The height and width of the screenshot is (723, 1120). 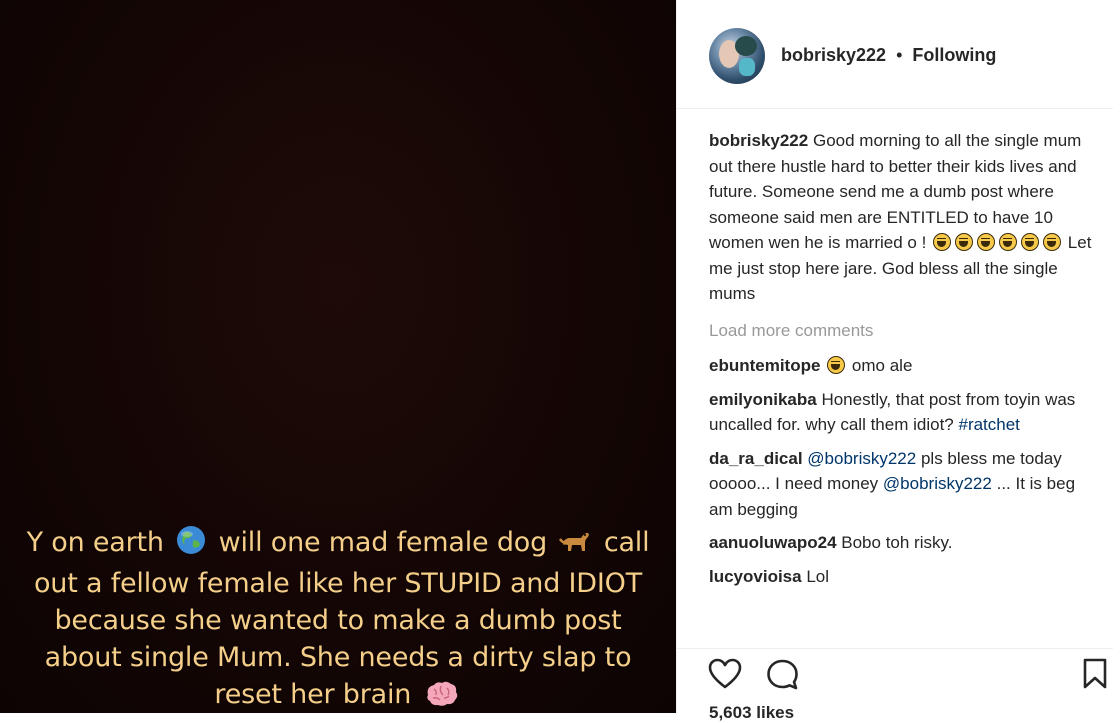 I want to click on media-caption-text: Y on earth, so click(x=95, y=542).